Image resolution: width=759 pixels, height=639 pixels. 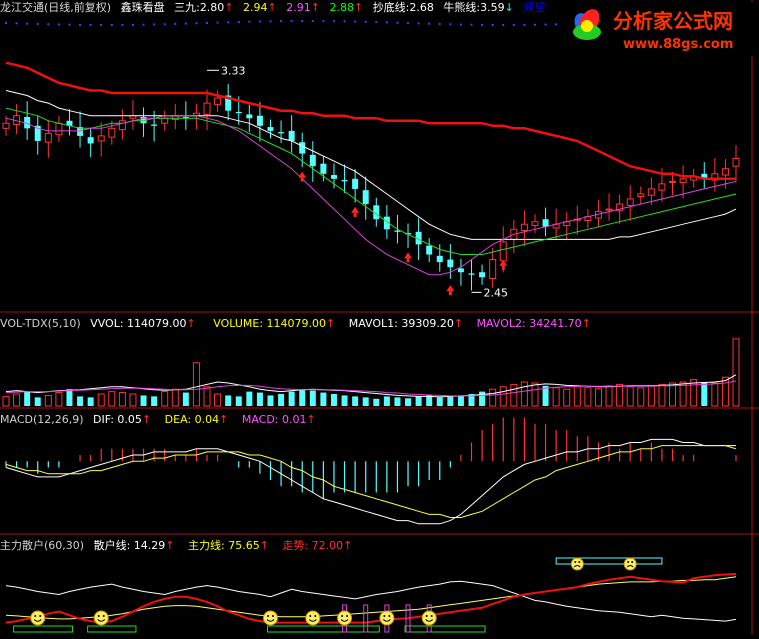 What do you see at coordinates (653, 30) in the screenshot?
I see `logo-graphic: 分析家公式网 www.88gs.com` at bounding box center [653, 30].